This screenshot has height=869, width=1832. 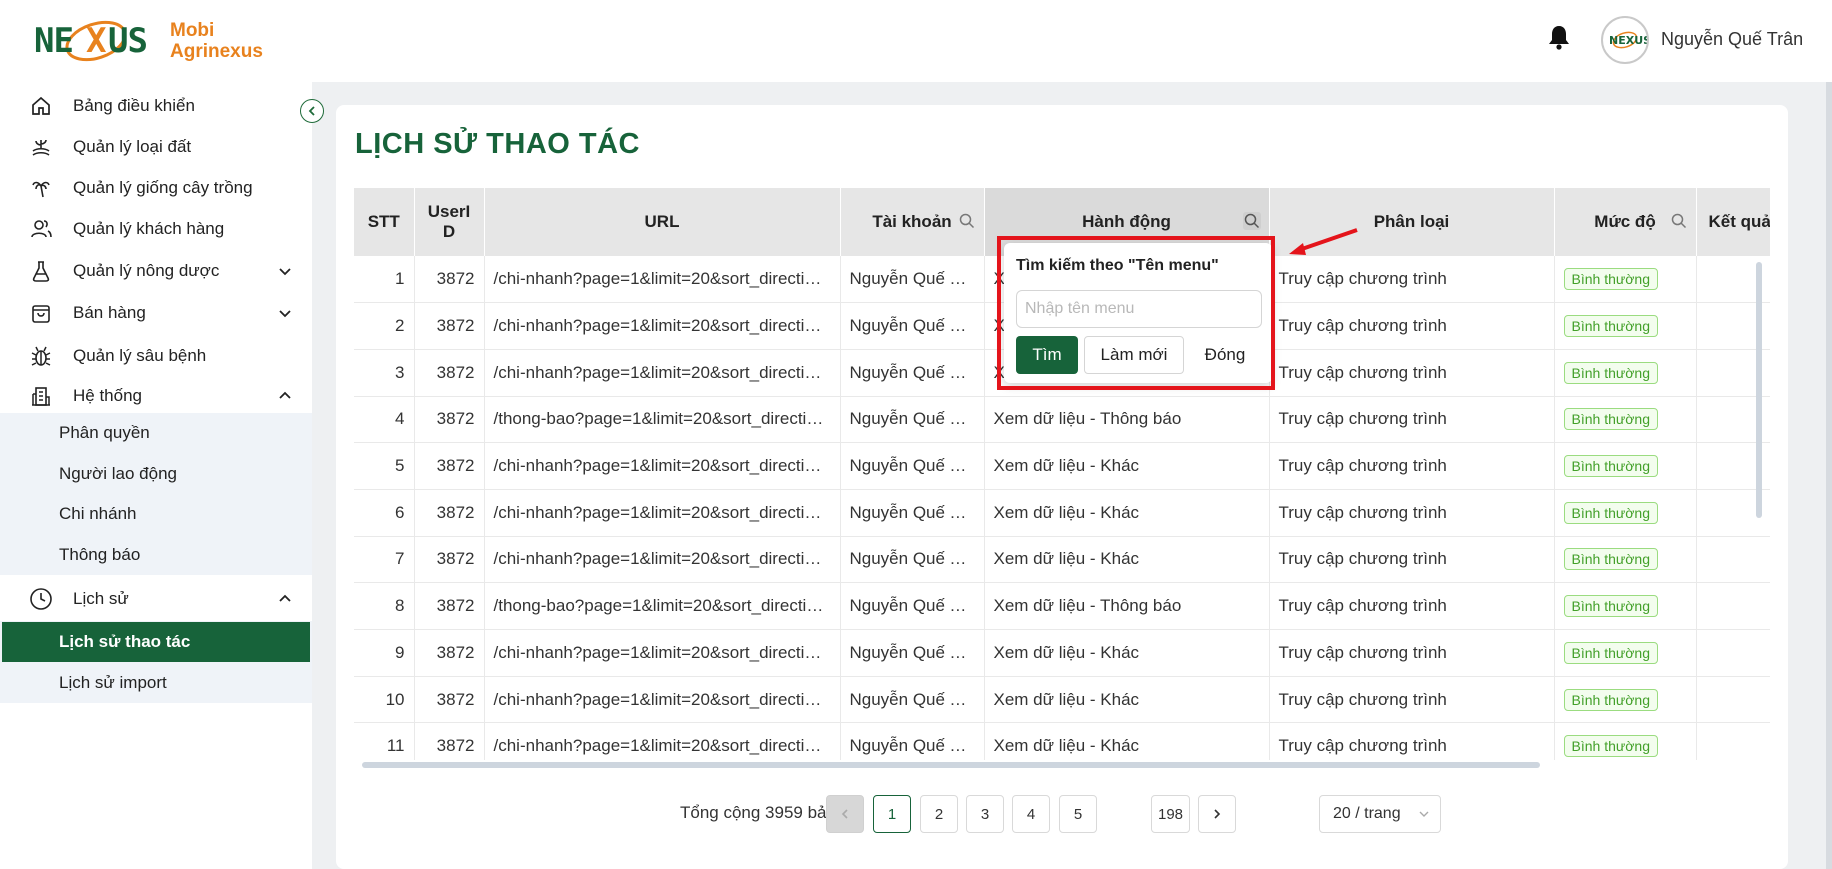 I want to click on sidebar-item-action-history: Lịch sử thao tác, so click(x=156, y=642).